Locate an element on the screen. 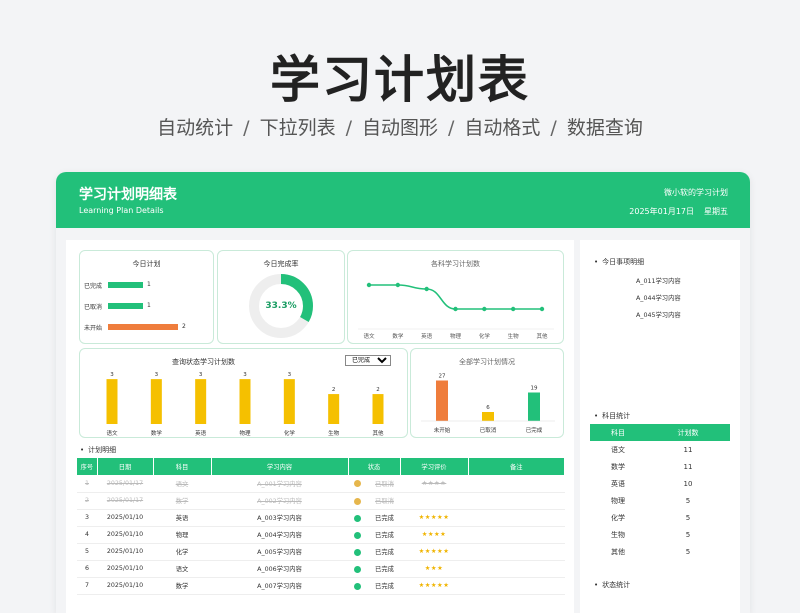  status-filter-select: 已完成 is located at coordinates (368, 360).